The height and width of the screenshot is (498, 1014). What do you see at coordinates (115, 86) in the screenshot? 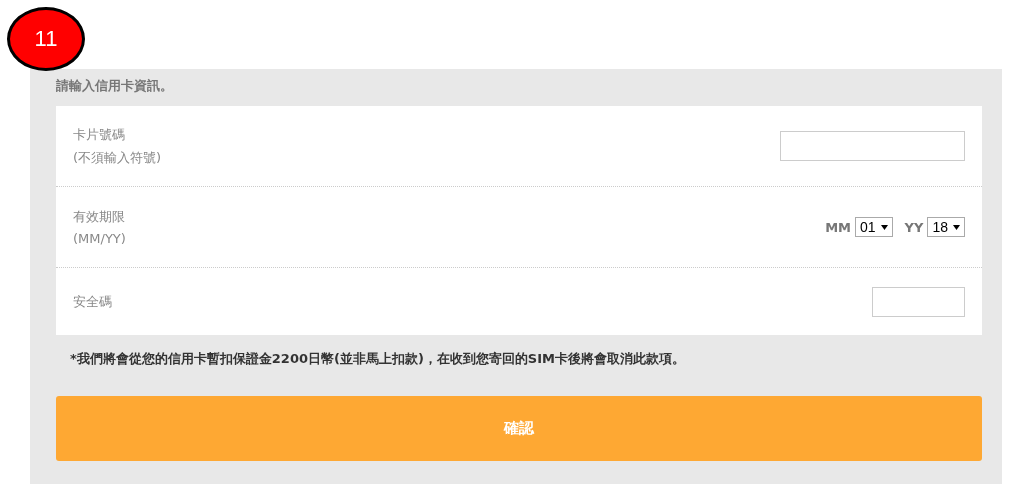
I see `form-heading: 請輸入信用卡資訊。` at bounding box center [115, 86].